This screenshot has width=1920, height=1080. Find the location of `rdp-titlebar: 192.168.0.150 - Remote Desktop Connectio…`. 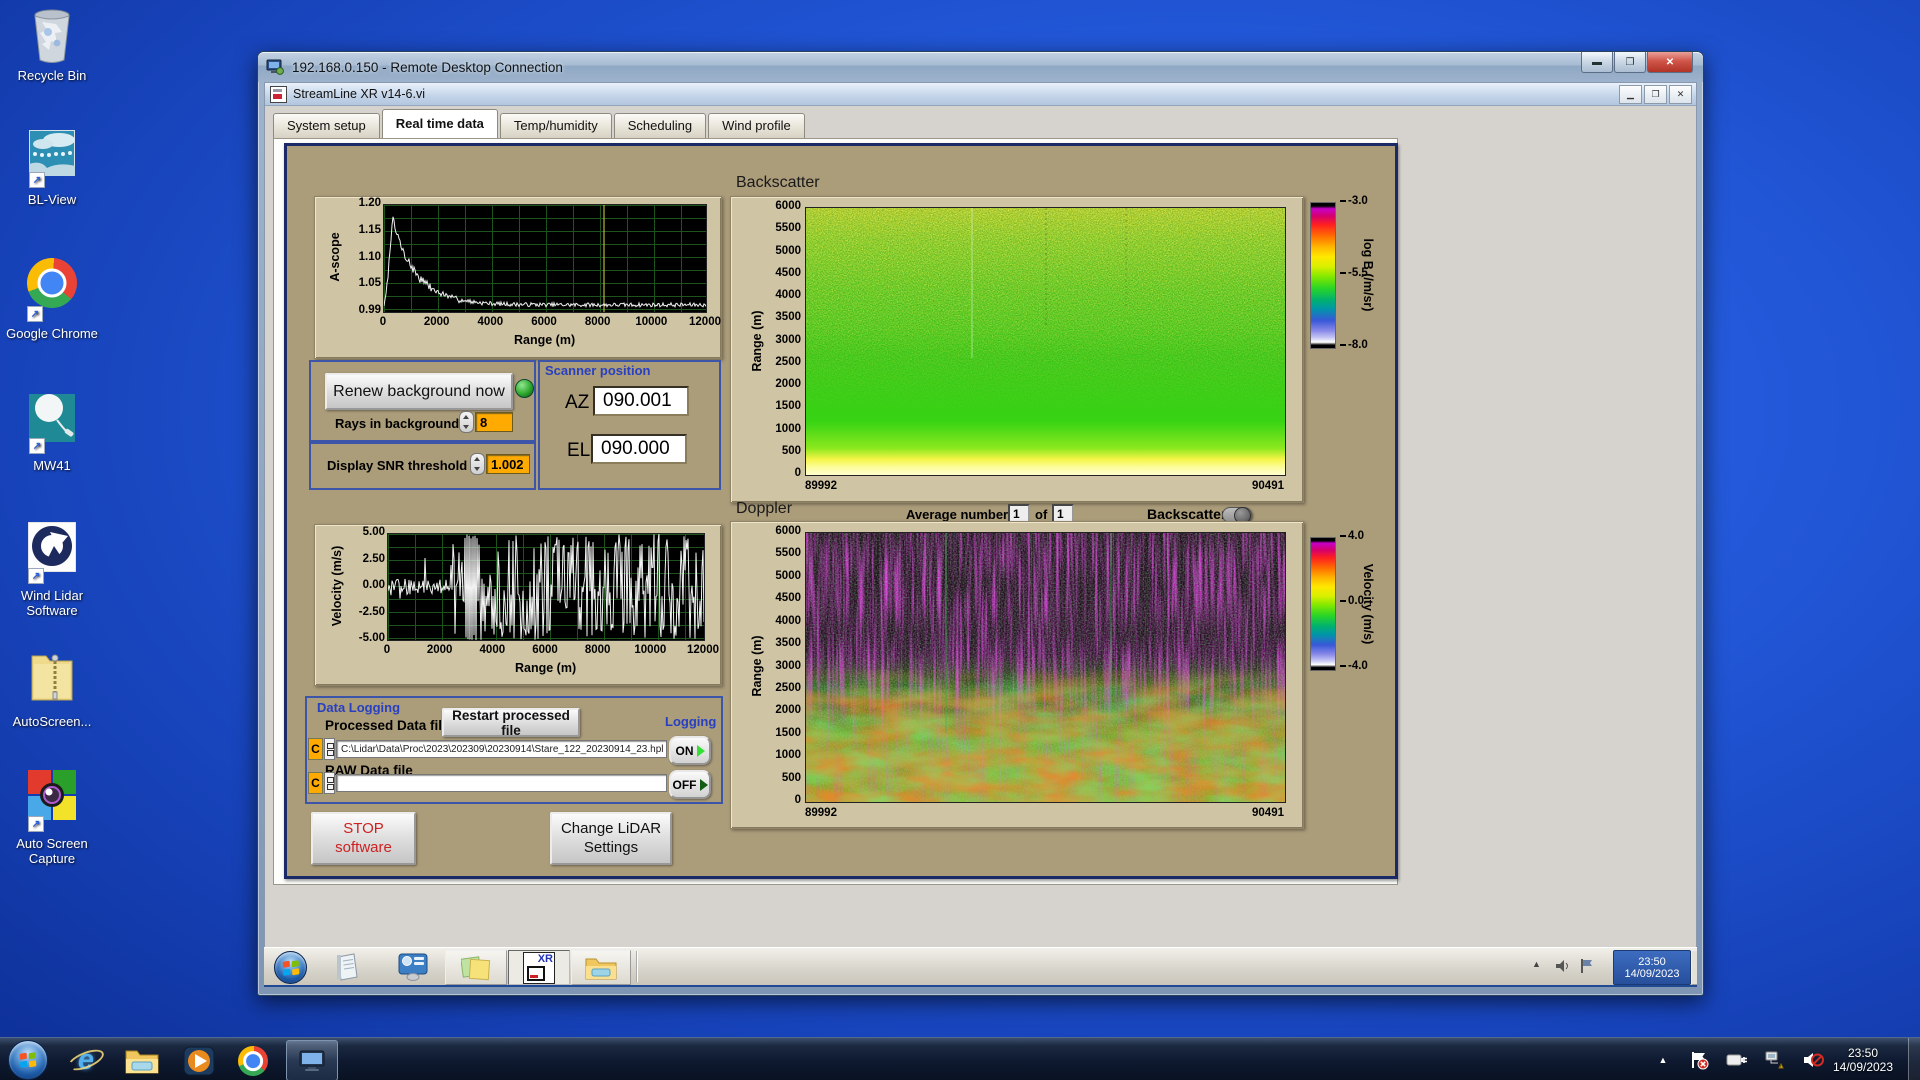

rdp-titlebar: 192.168.0.150 - Remote Desktop Connectio… is located at coordinates (980, 67).